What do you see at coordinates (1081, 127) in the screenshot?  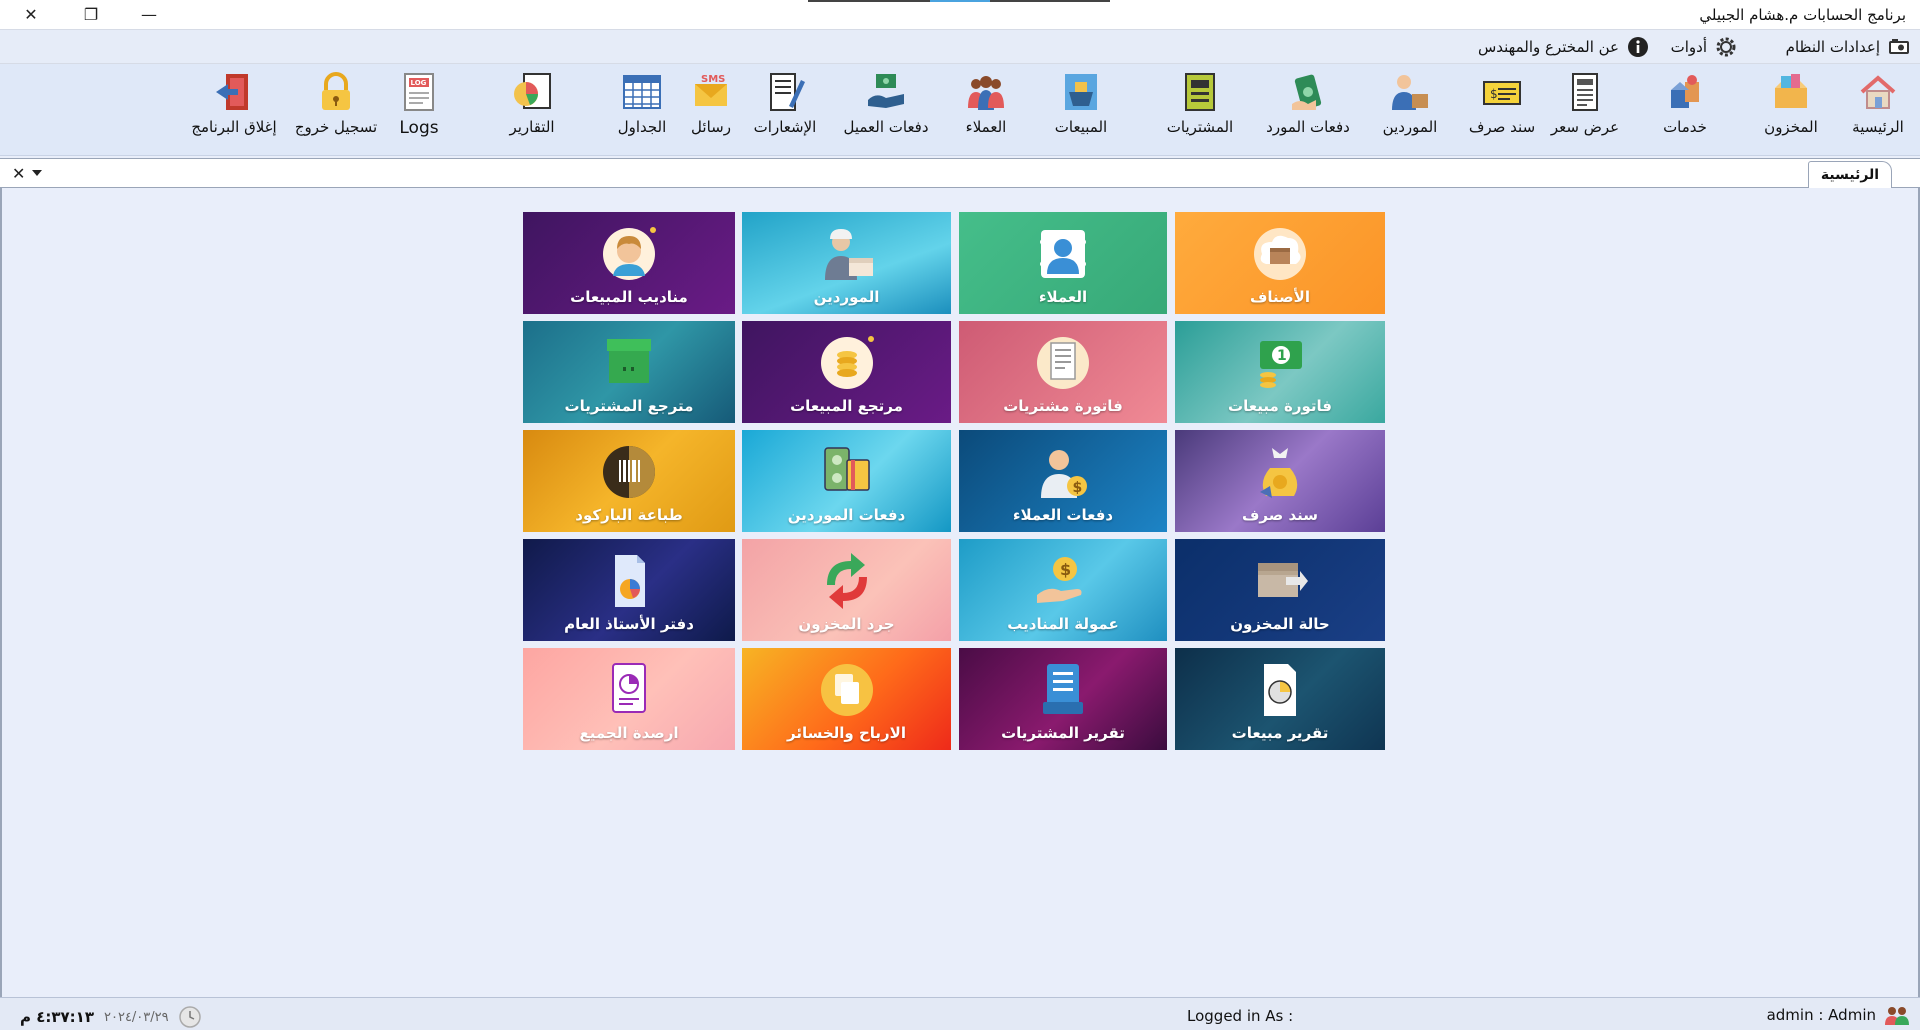 I see `toolbar-sales-label: المبيعات` at bounding box center [1081, 127].